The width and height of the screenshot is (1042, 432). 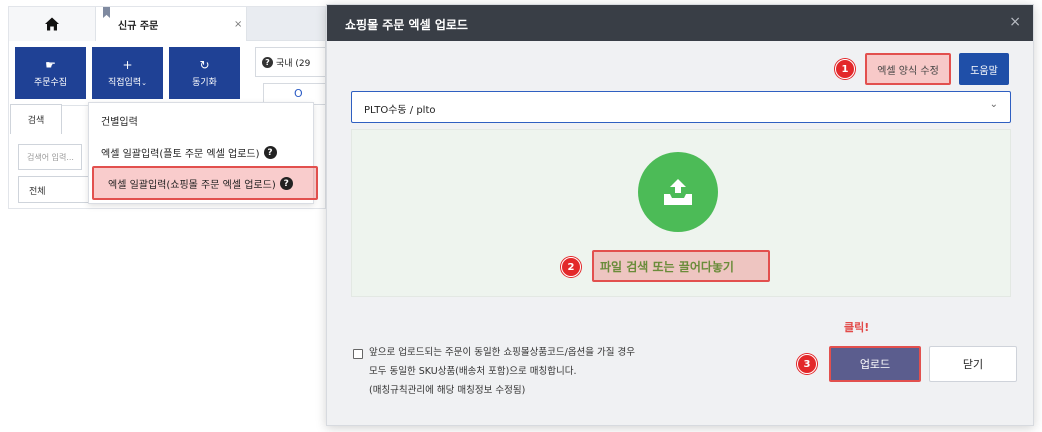 What do you see at coordinates (358, 354) in the screenshot?
I see `matching-rule-checkbox` at bounding box center [358, 354].